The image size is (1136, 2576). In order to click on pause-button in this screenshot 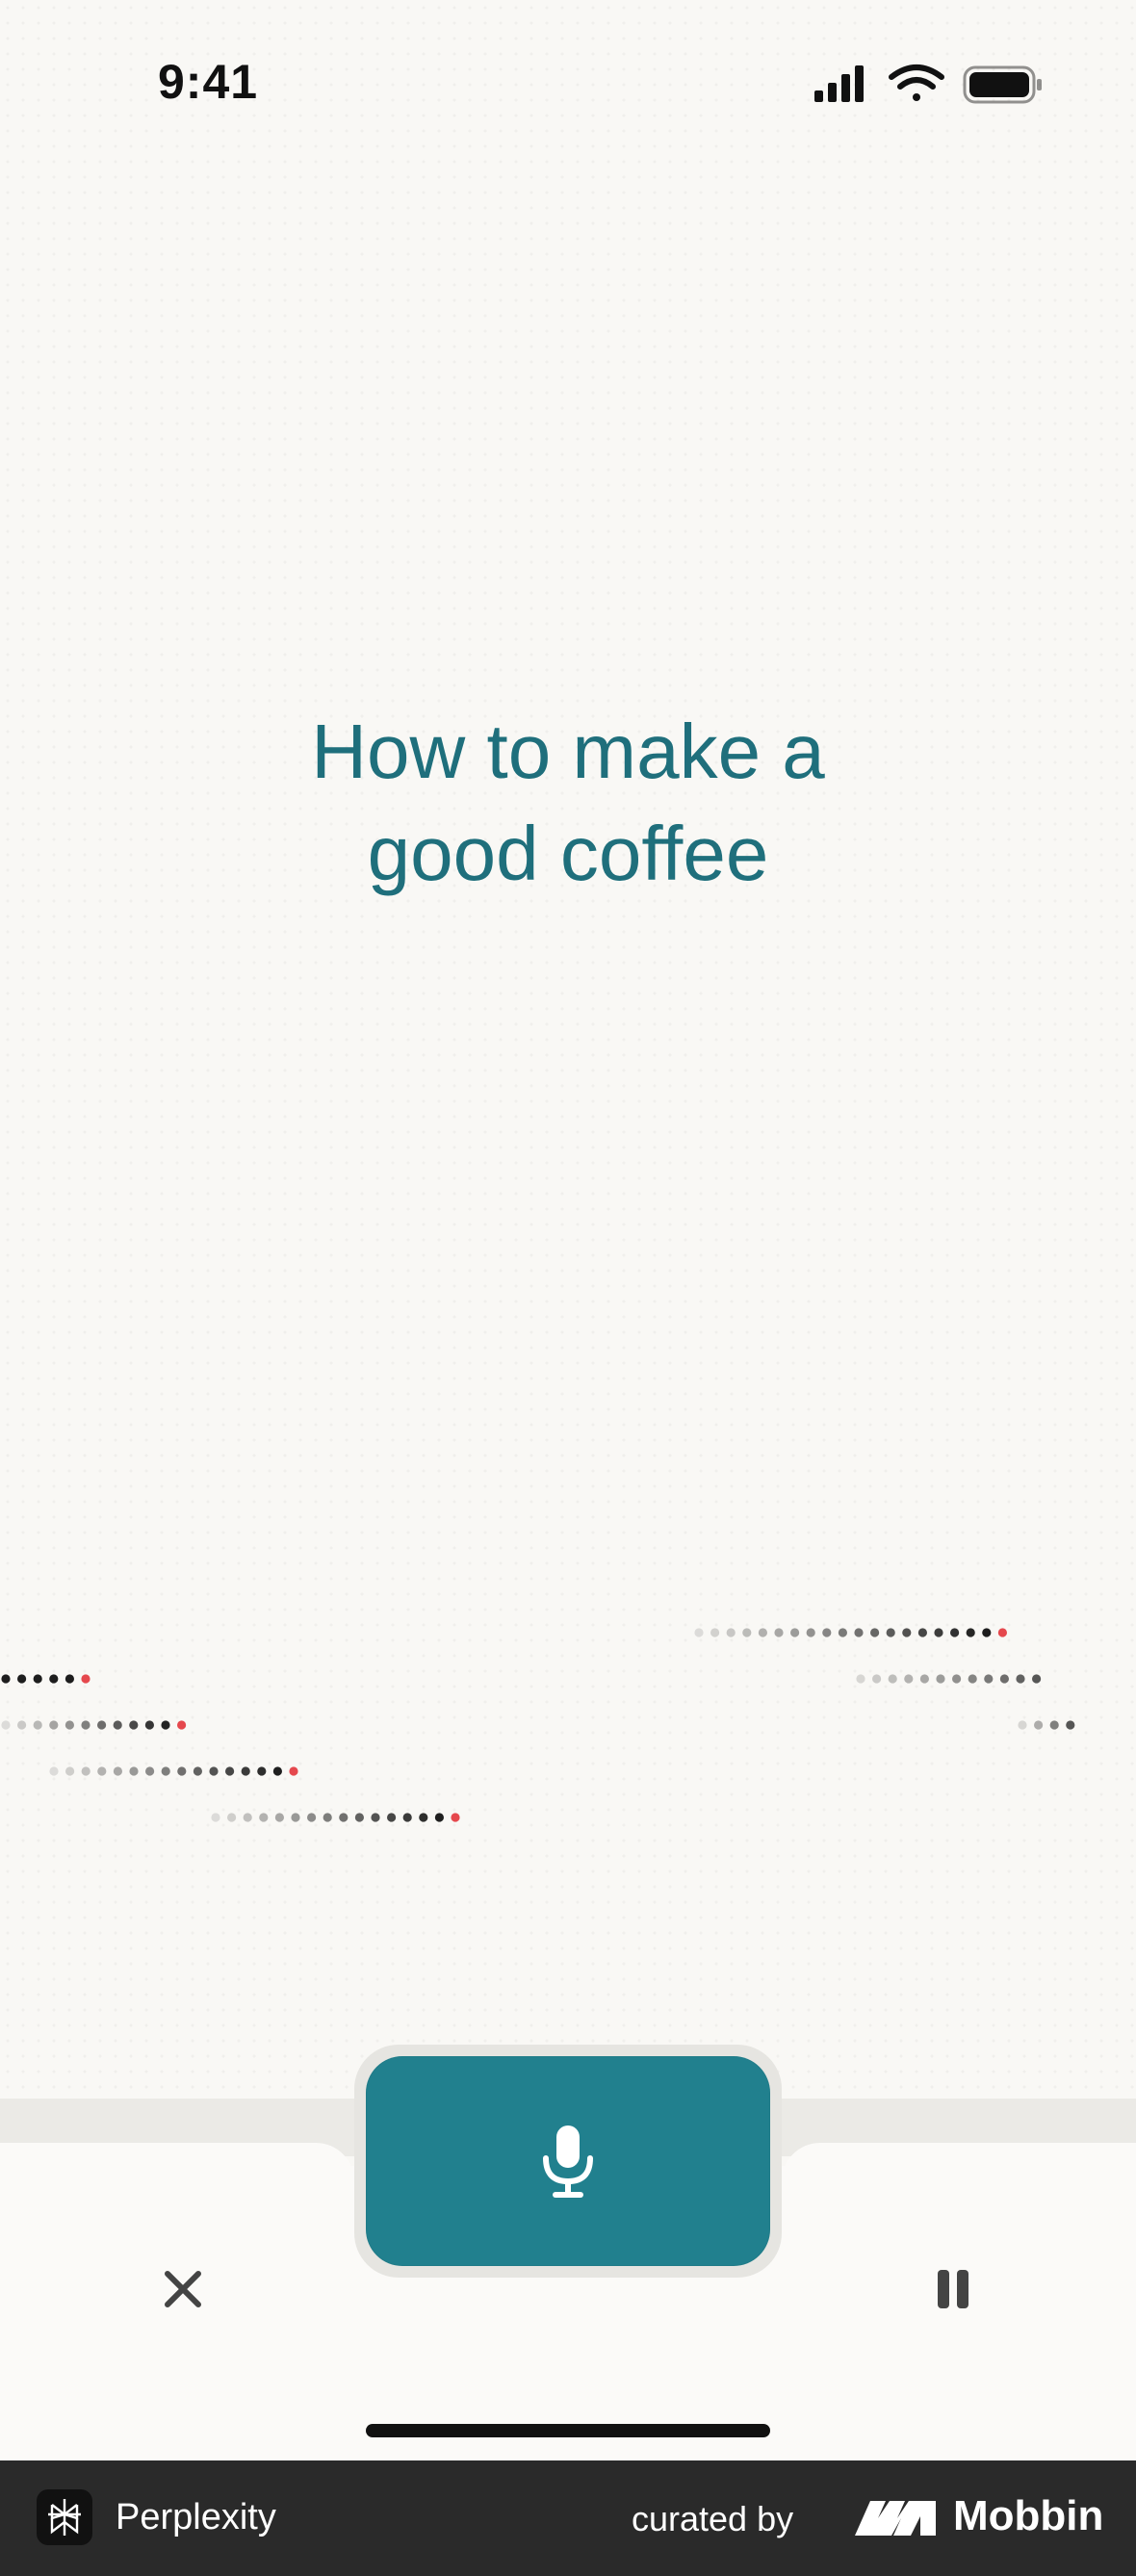, I will do `click(953, 2289)`.